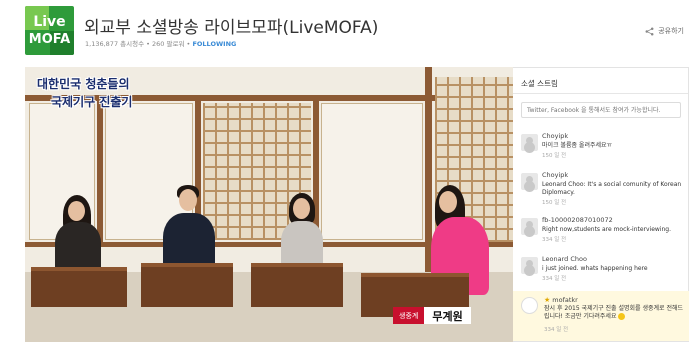 The width and height of the screenshot is (700, 357). Describe the element at coordinates (372, 171) in the screenshot. I see `video-panel` at that location.